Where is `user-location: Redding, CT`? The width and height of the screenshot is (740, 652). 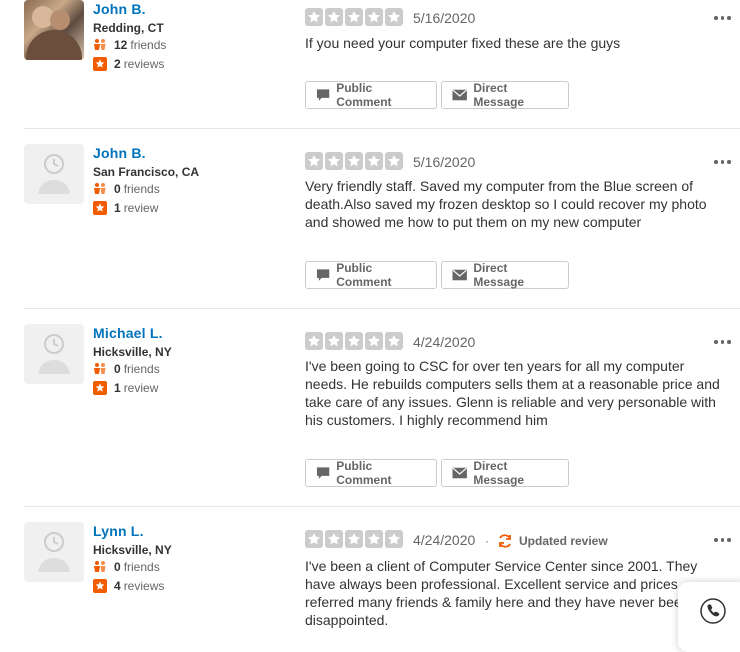 user-location: Redding, CT is located at coordinates (128, 28).